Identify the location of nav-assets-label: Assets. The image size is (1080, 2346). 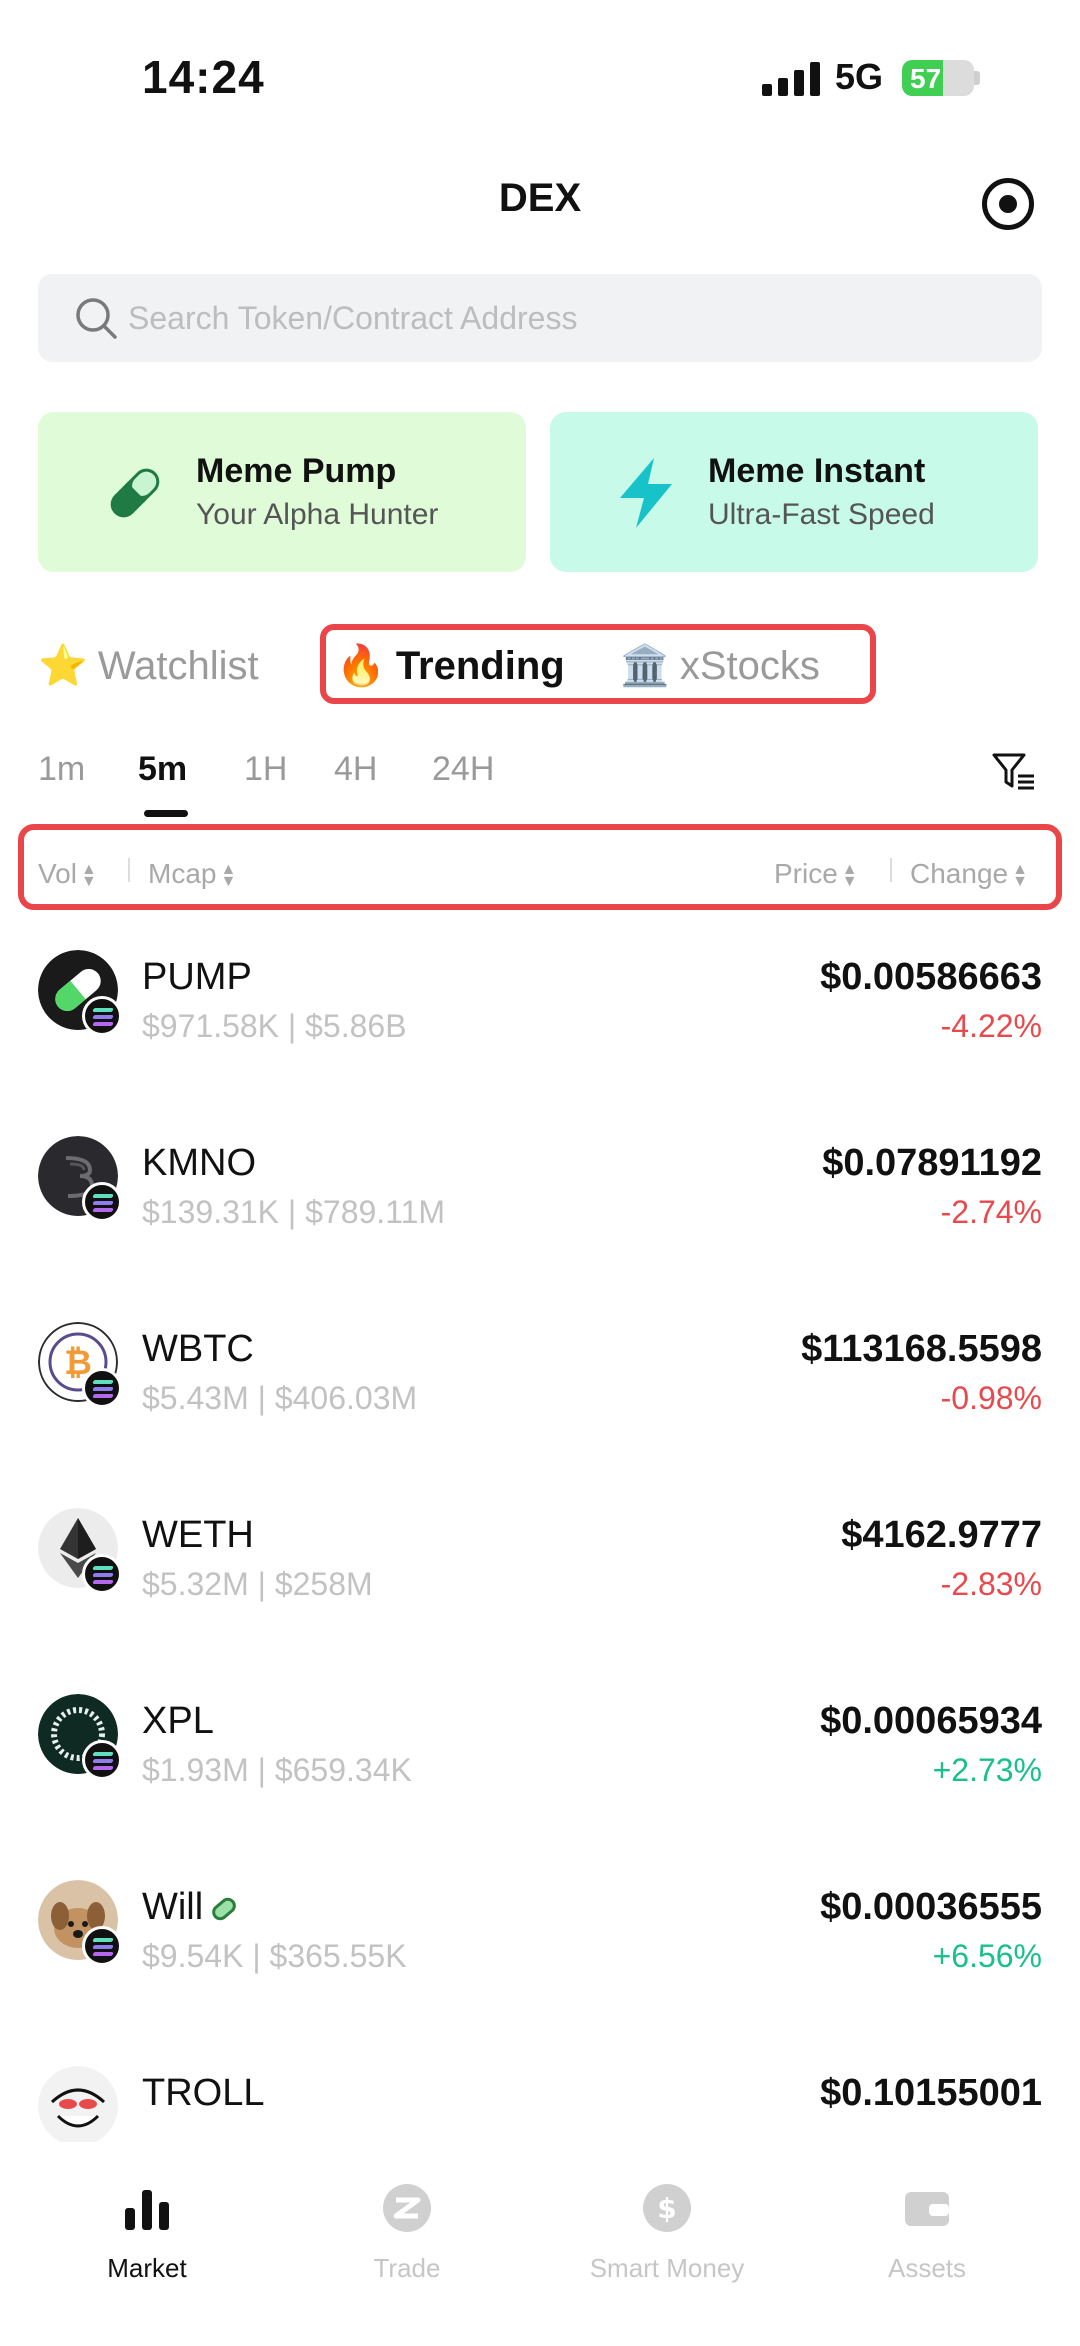
(927, 2268).